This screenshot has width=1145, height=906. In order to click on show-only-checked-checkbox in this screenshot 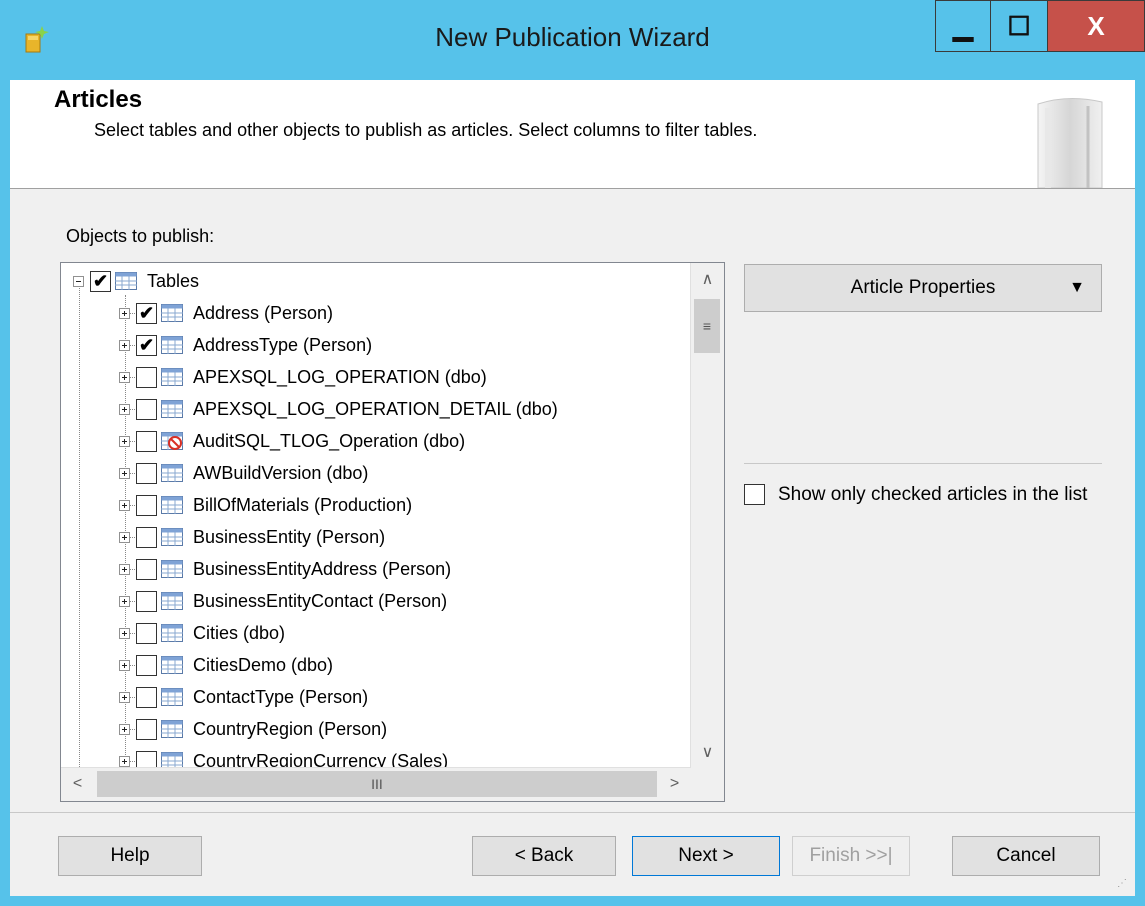, I will do `click(754, 494)`.